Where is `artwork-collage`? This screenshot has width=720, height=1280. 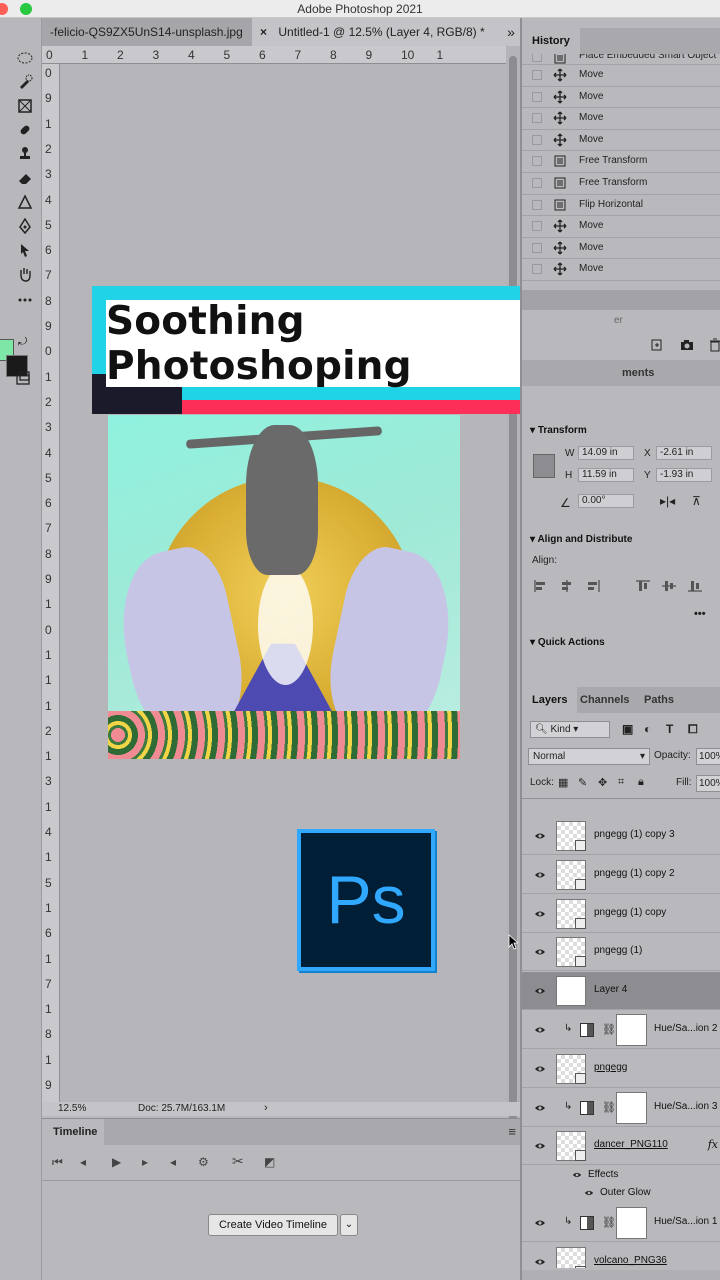
artwork-collage is located at coordinates (284, 587).